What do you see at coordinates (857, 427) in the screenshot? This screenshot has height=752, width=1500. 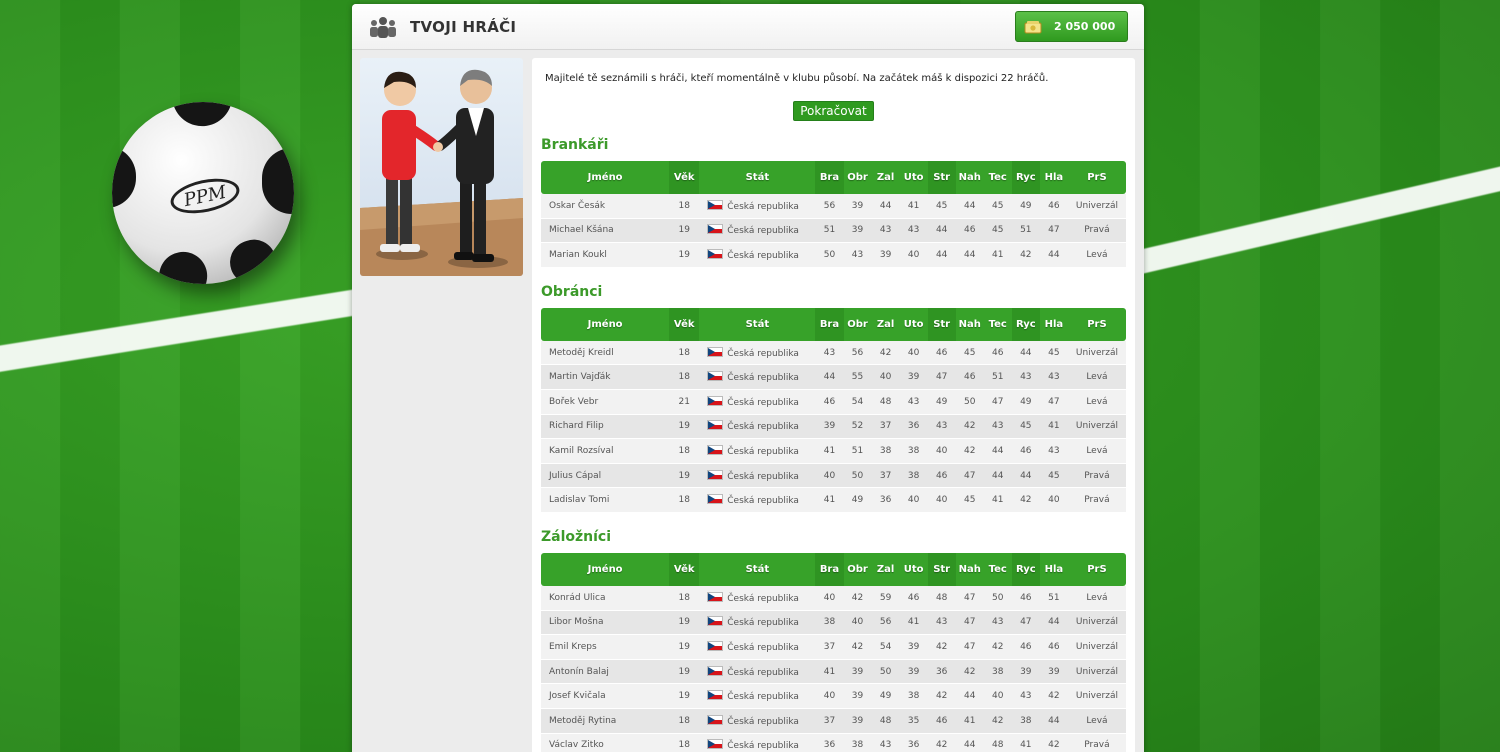 I see `player-stat-obr: 52` at bounding box center [857, 427].